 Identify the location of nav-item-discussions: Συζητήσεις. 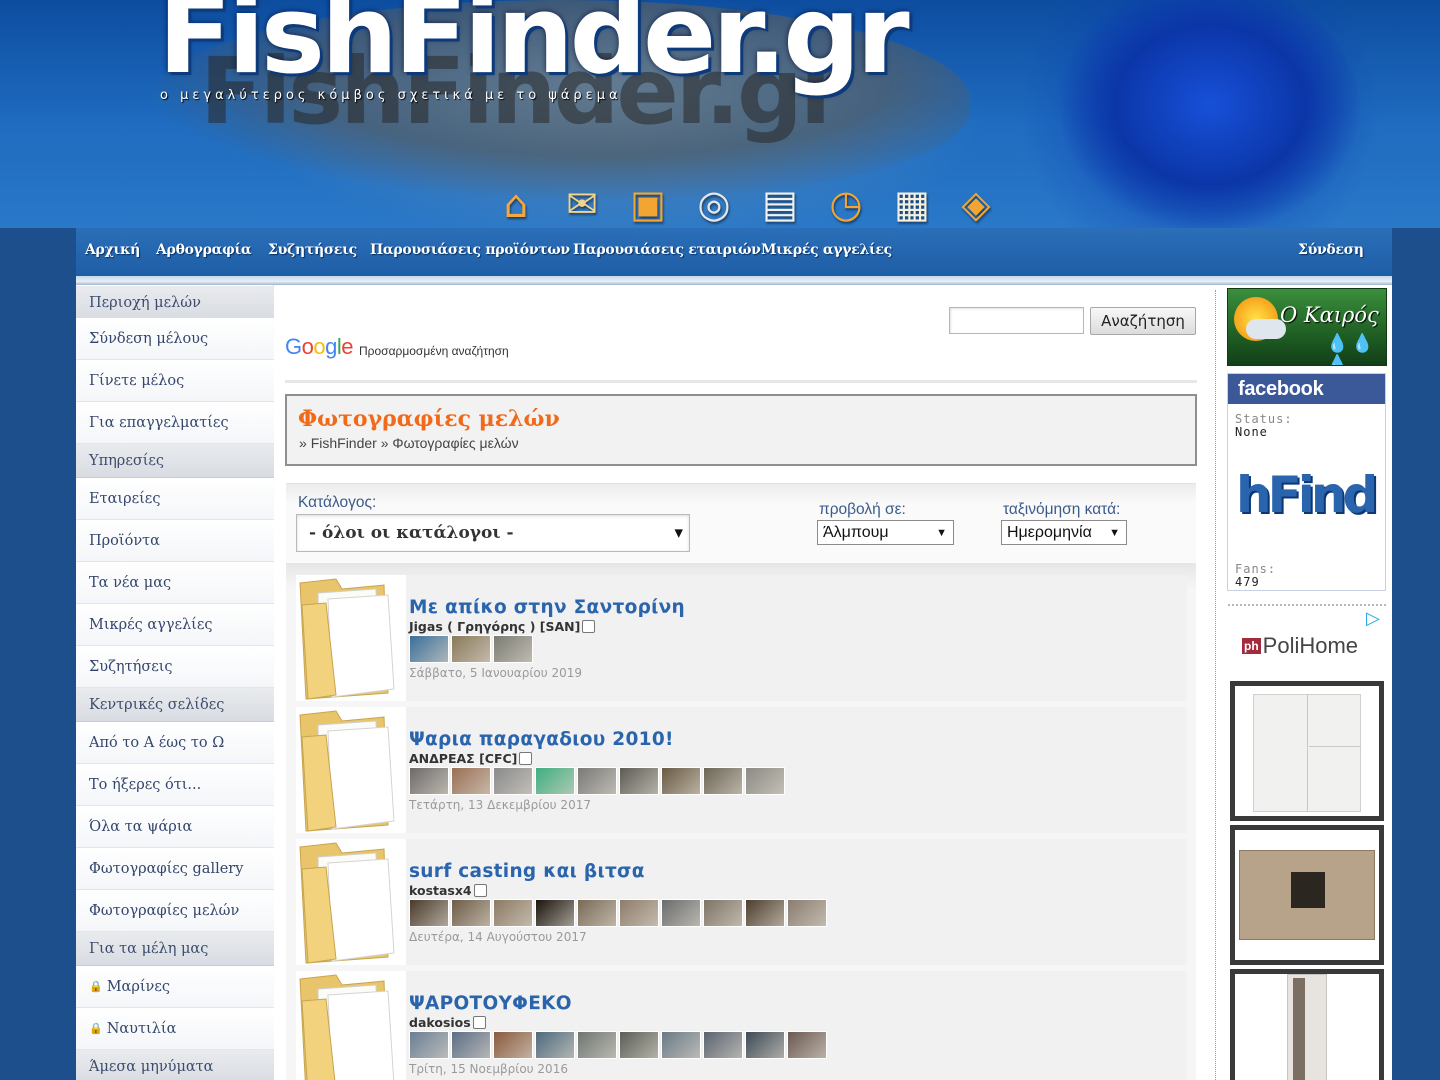
(312, 250).